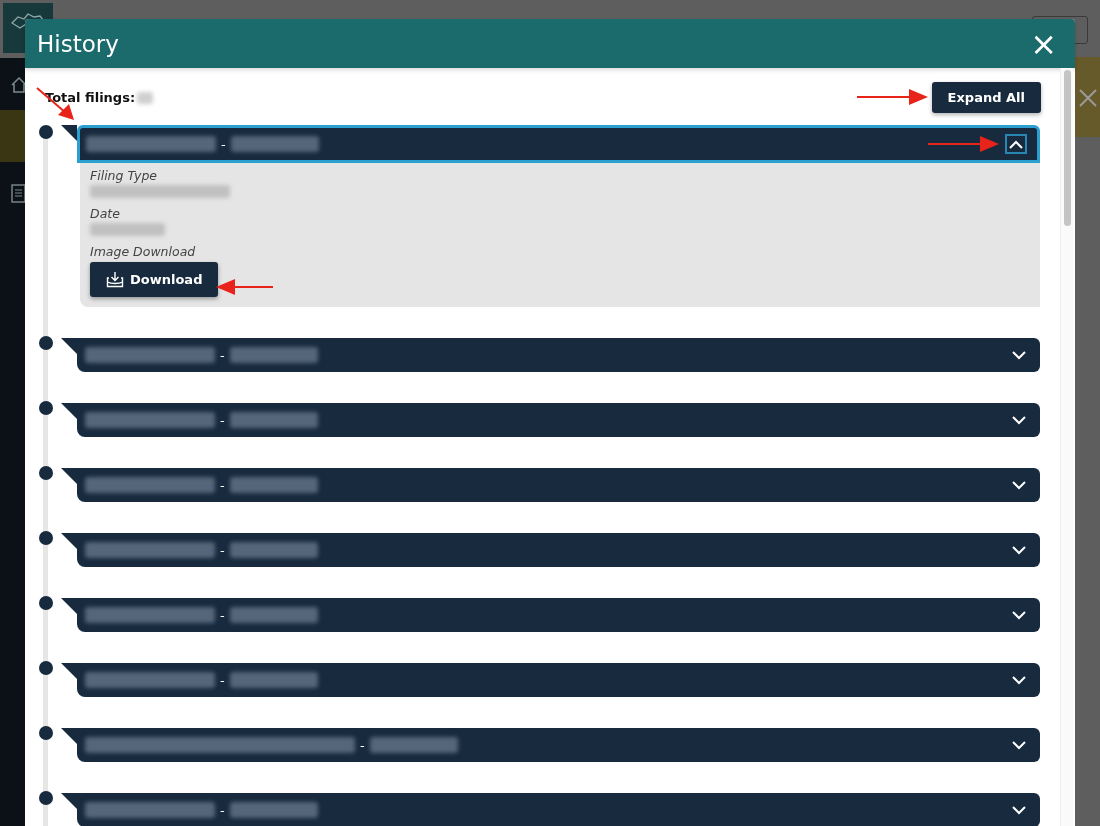 The image size is (1100, 826). Describe the element at coordinates (78, 43) in the screenshot. I see `dialog-title: History` at that location.